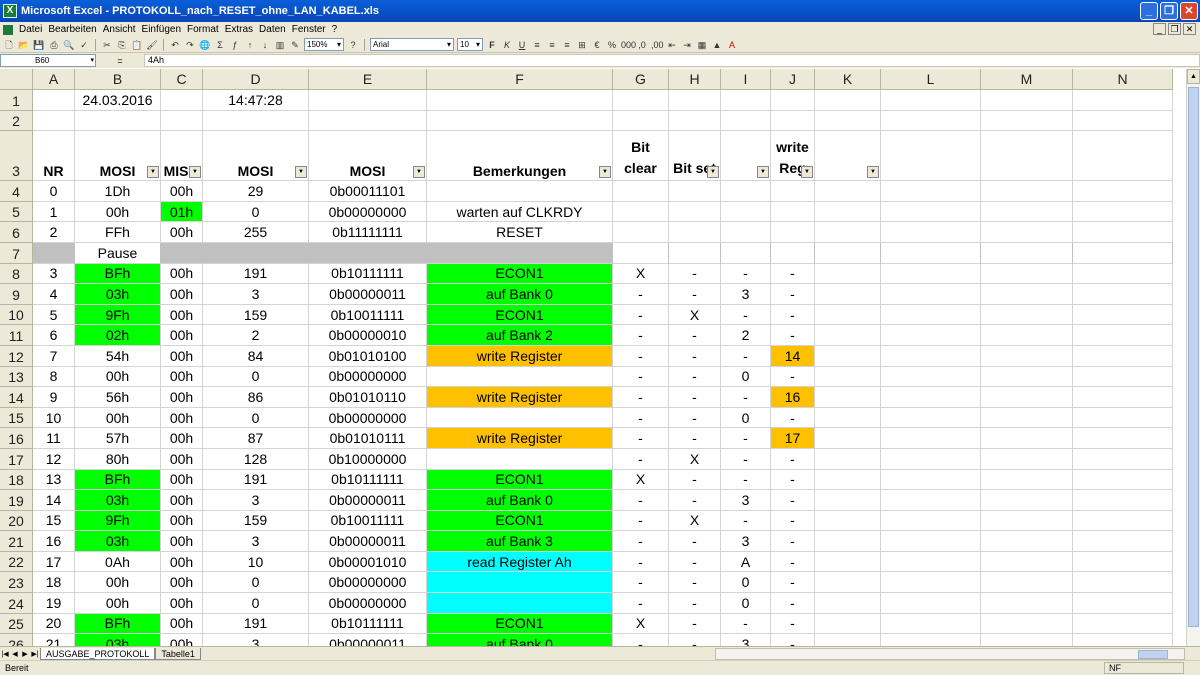  Describe the element at coordinates (54, 232) in the screenshot. I see `cell-6a: 2` at that location.